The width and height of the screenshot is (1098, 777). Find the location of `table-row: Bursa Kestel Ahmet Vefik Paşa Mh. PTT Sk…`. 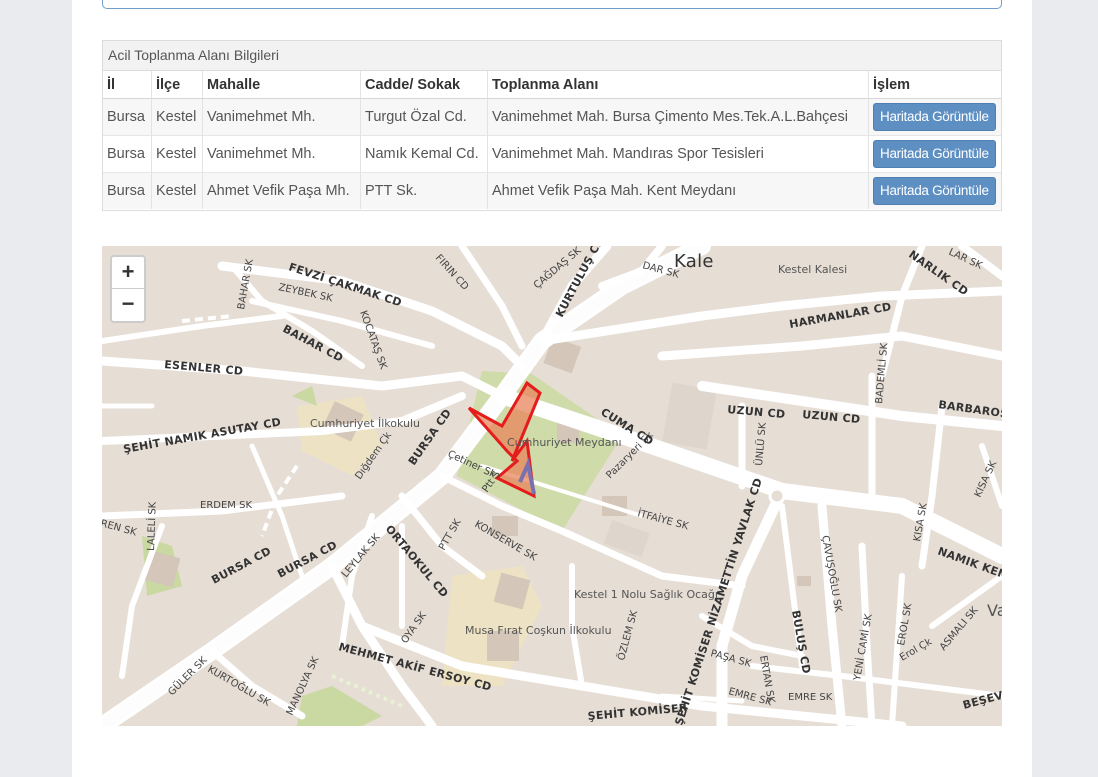

table-row: Bursa Kestel Ahmet Vefik Paşa Mh. PTT Sk… is located at coordinates (552, 190).